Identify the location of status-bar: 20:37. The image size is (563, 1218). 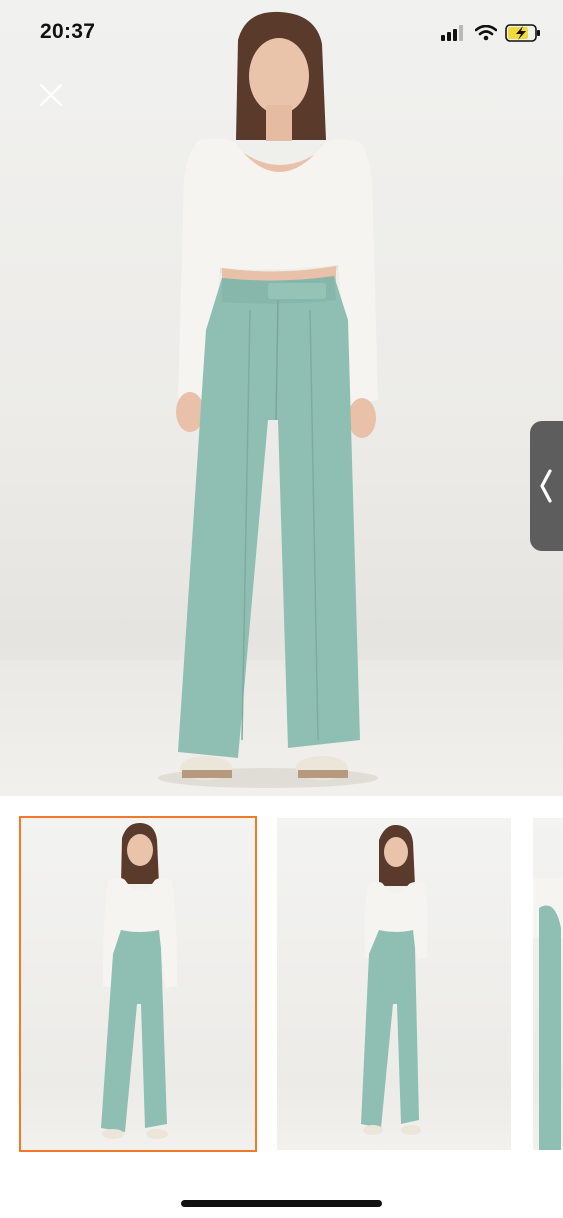
(281, 33).